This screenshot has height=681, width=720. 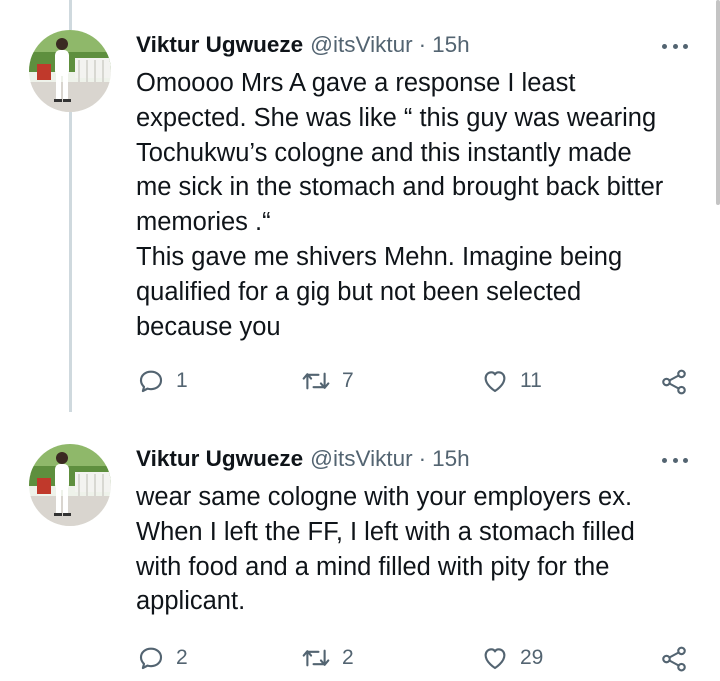 I want to click on retweet-button: 7, so click(x=327, y=381).